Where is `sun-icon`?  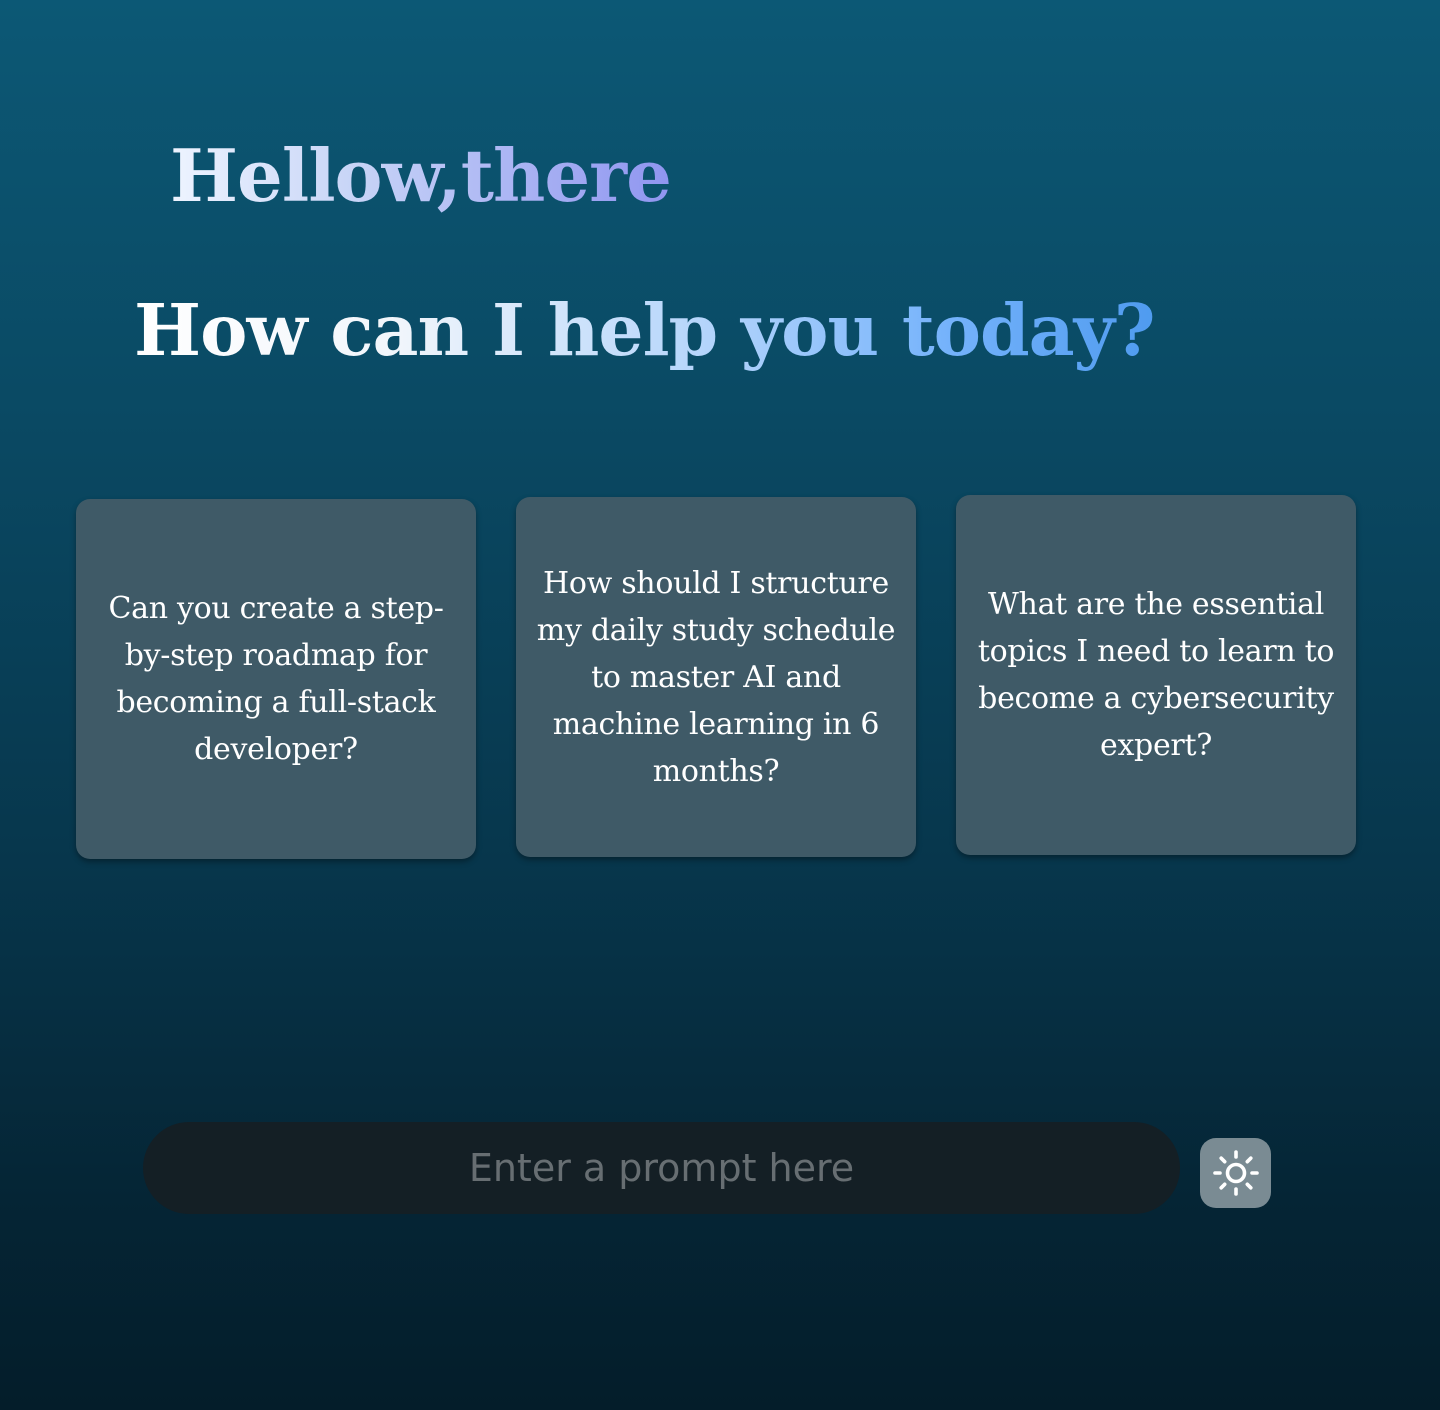 sun-icon is located at coordinates (1235, 1173).